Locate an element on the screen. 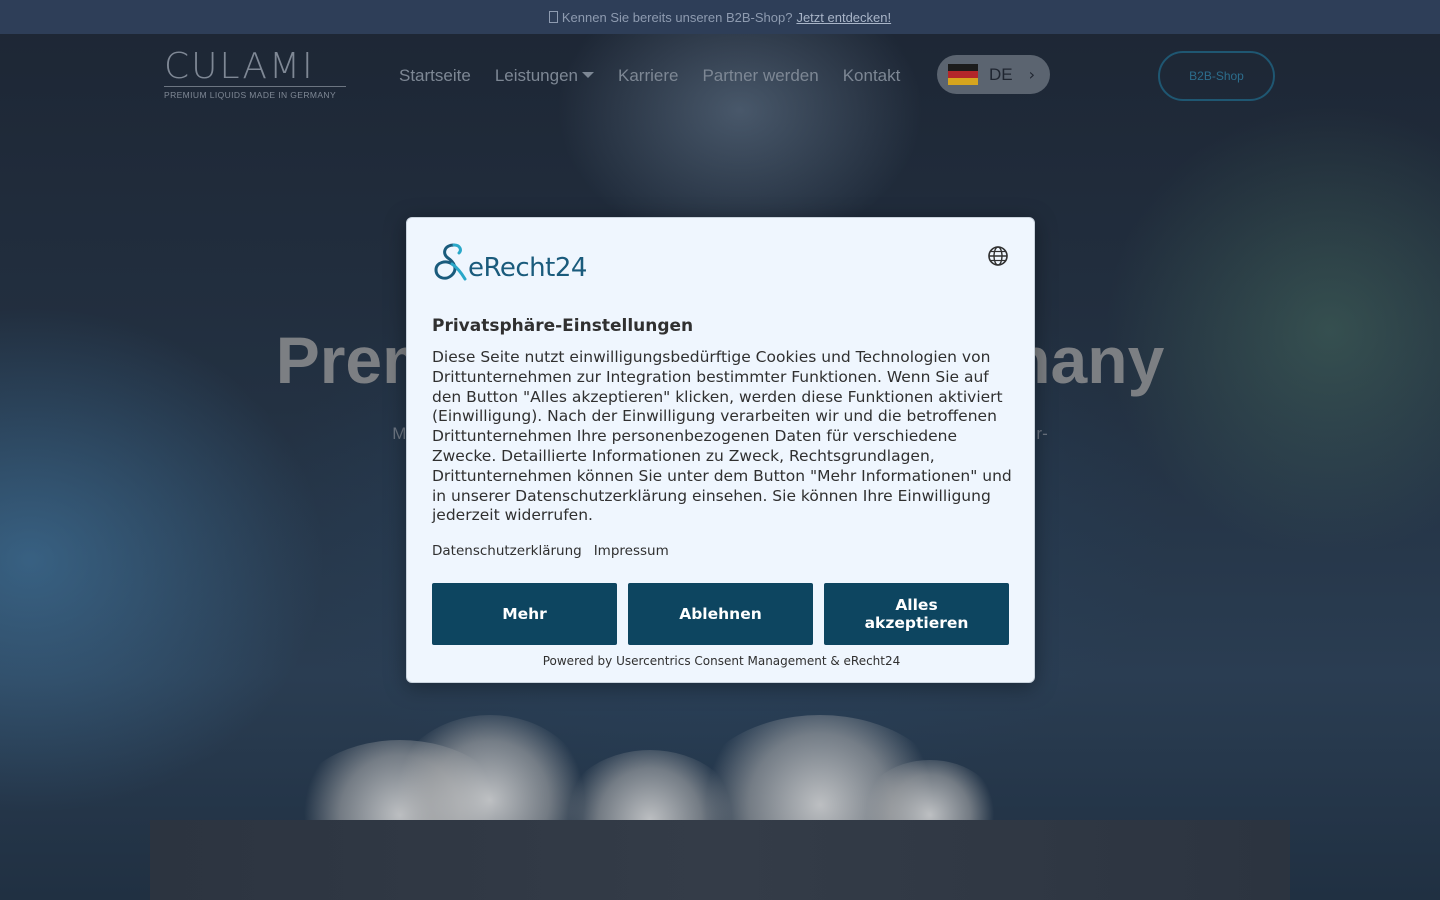 Image resolution: width=1440 pixels, height=900 pixels. nav-item-leistungen: Leistungen is located at coordinates (544, 76).